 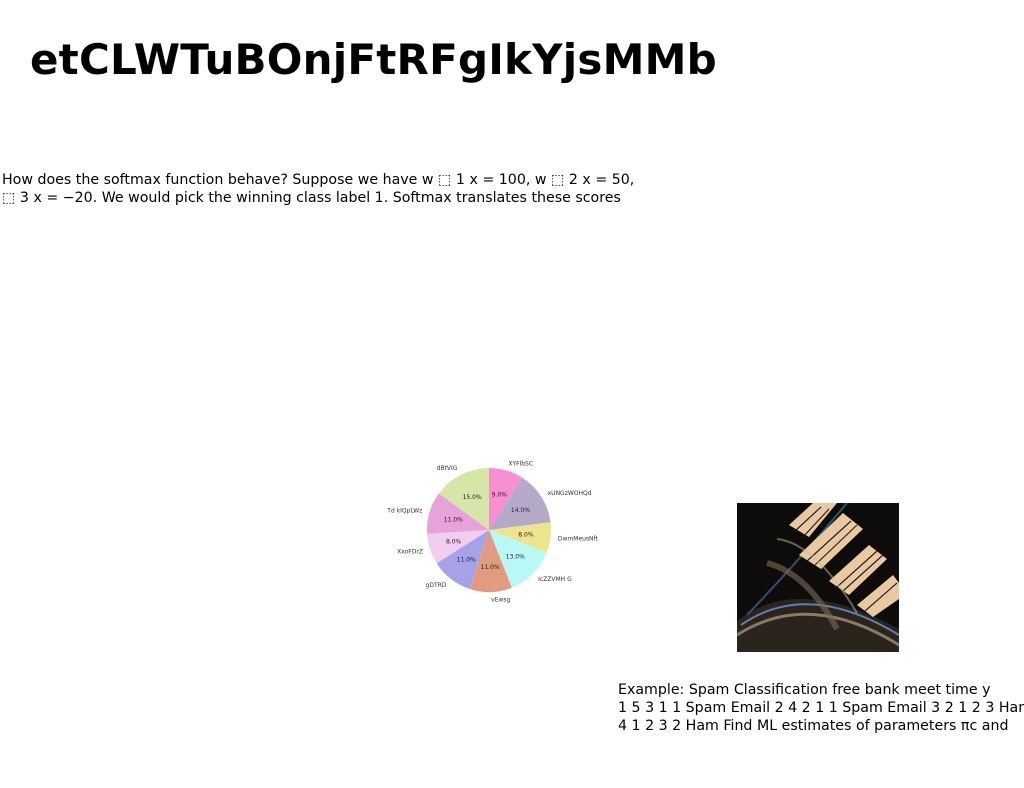 What do you see at coordinates (436, 585) in the screenshot?
I see `pie-slice-label: gDTRD` at bounding box center [436, 585].